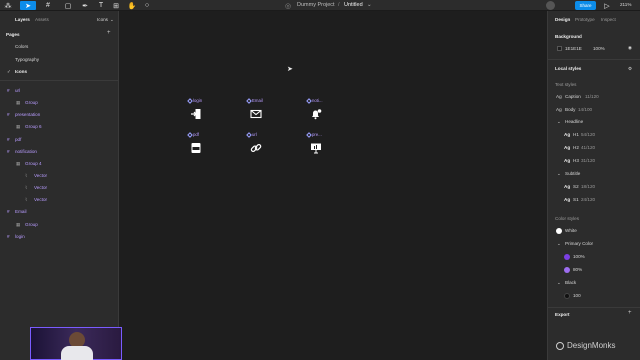 This screenshot has width=640, height=360. I want to click on page-selector: Icons, so click(102, 19).